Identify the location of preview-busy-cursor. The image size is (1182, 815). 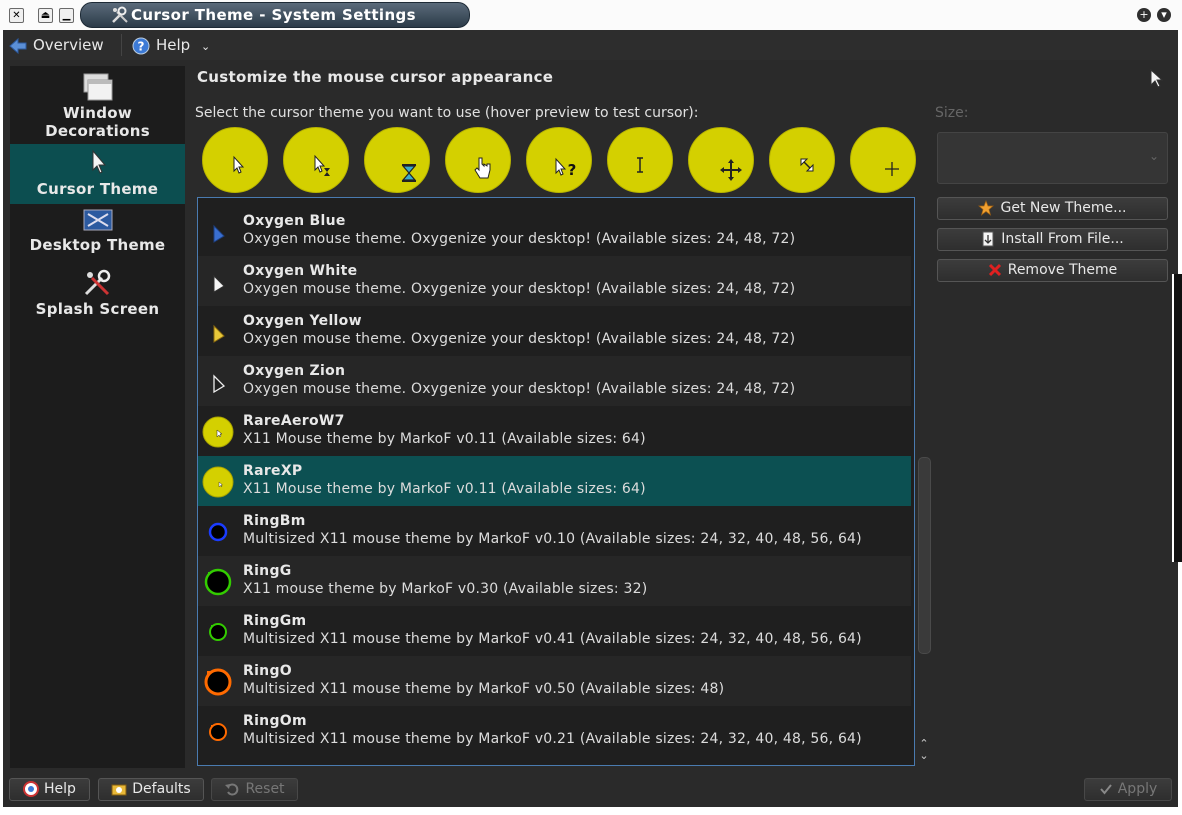
(316, 160).